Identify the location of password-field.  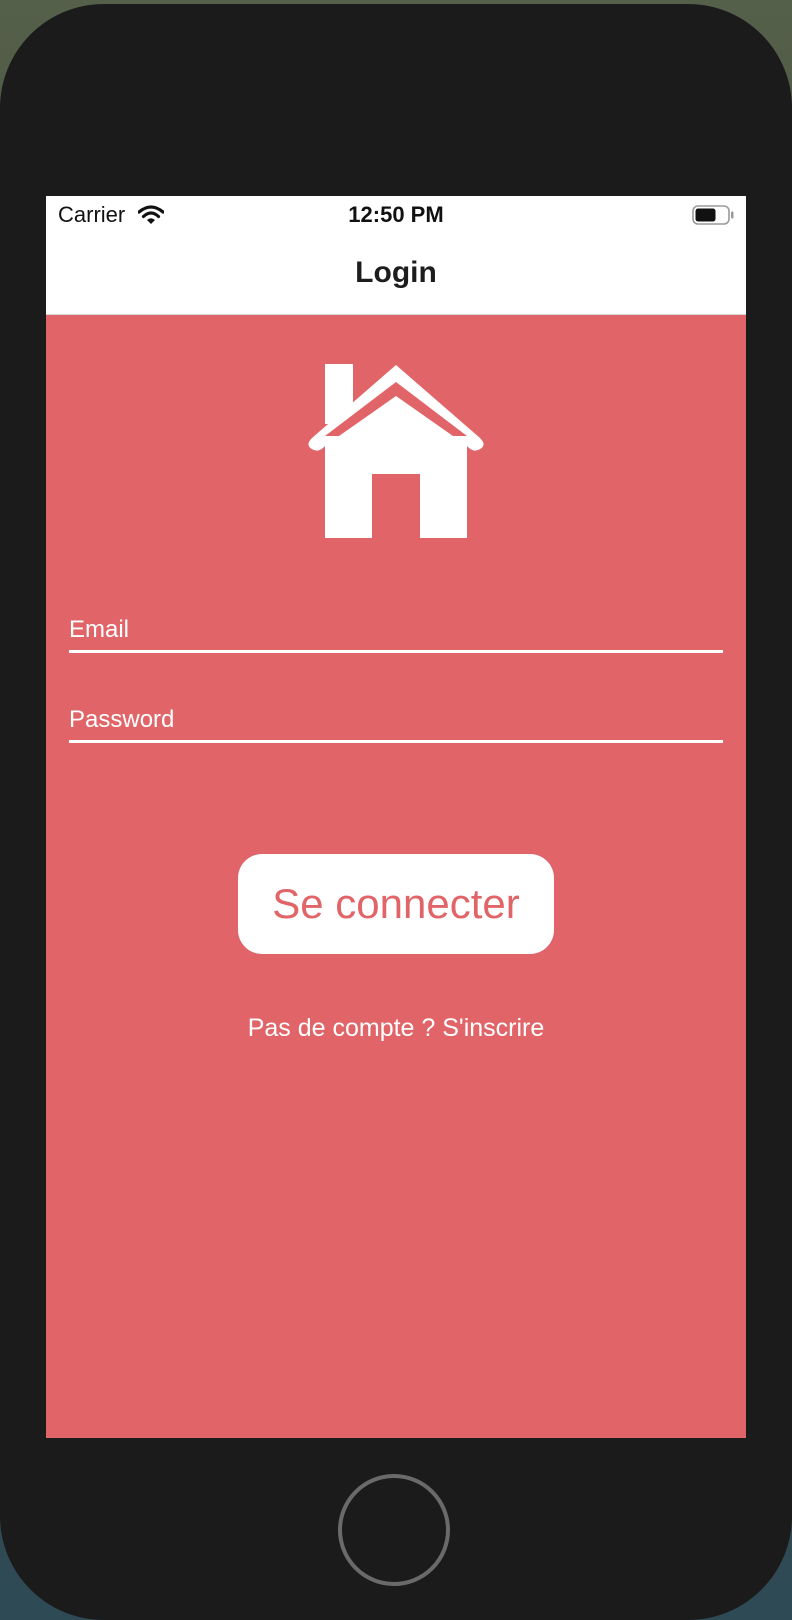
(396, 719).